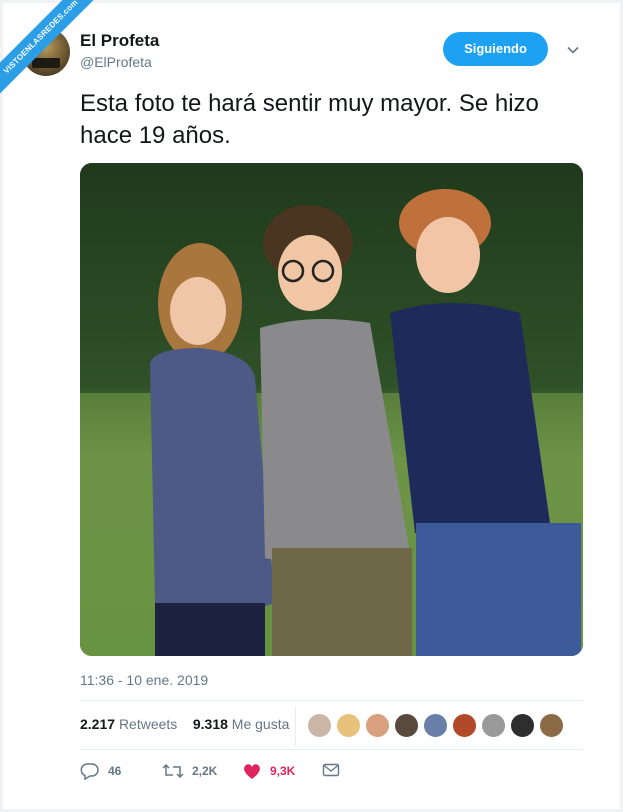  I want to click on likes-stat: 9.318 Me gusta, so click(241, 724).